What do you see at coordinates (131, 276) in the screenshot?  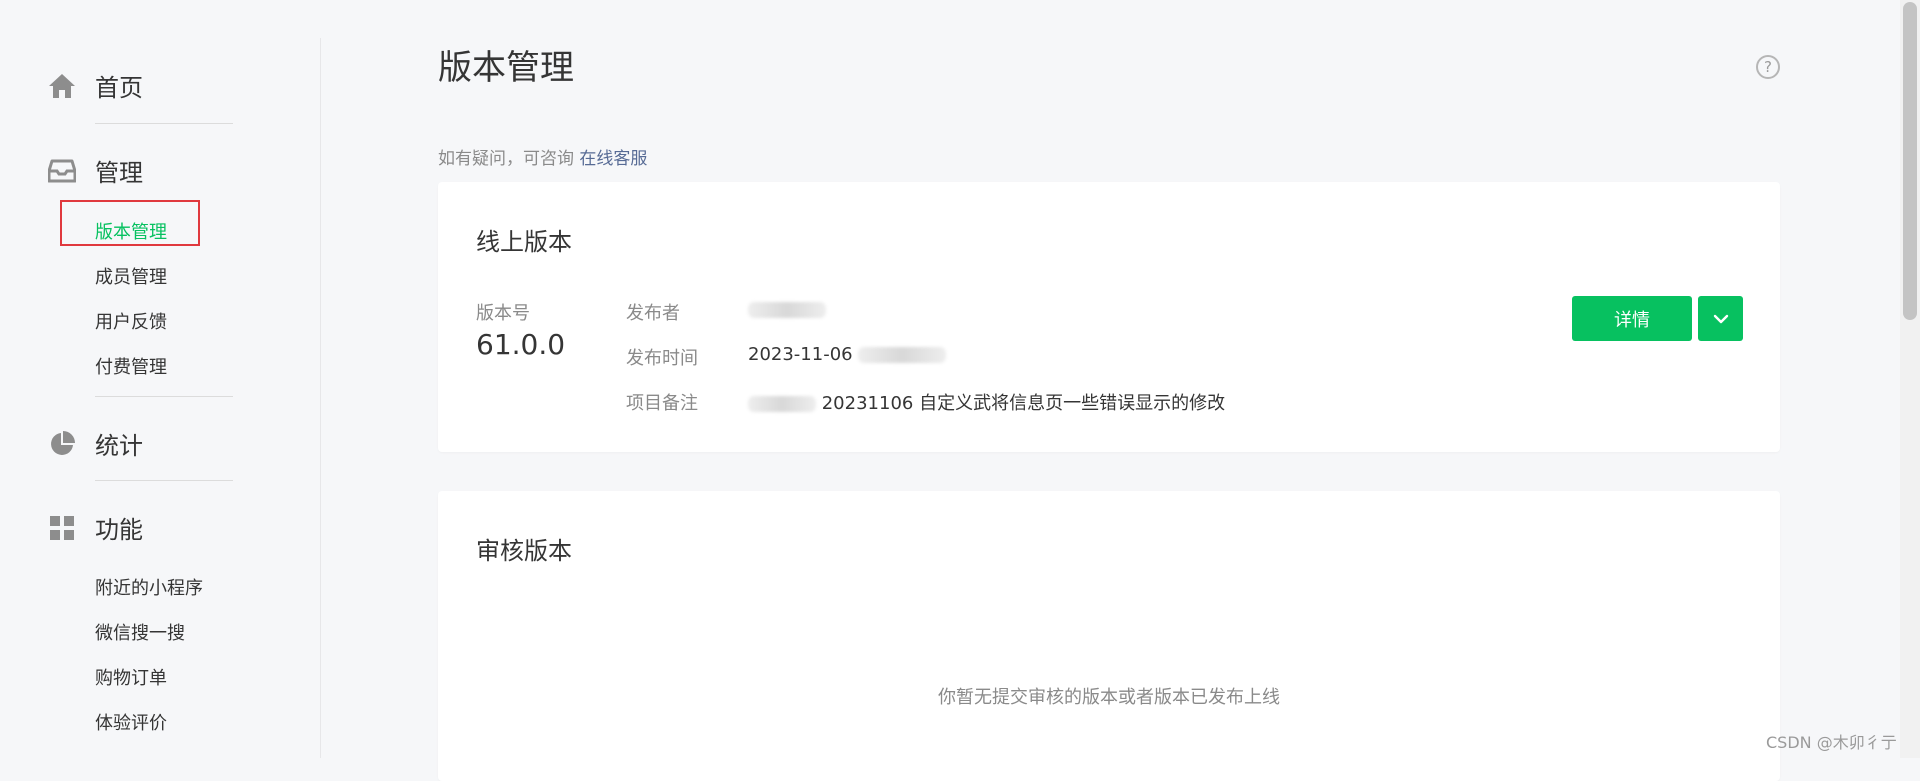 I see `sidebar-item-member-manage: 成员管理` at bounding box center [131, 276].